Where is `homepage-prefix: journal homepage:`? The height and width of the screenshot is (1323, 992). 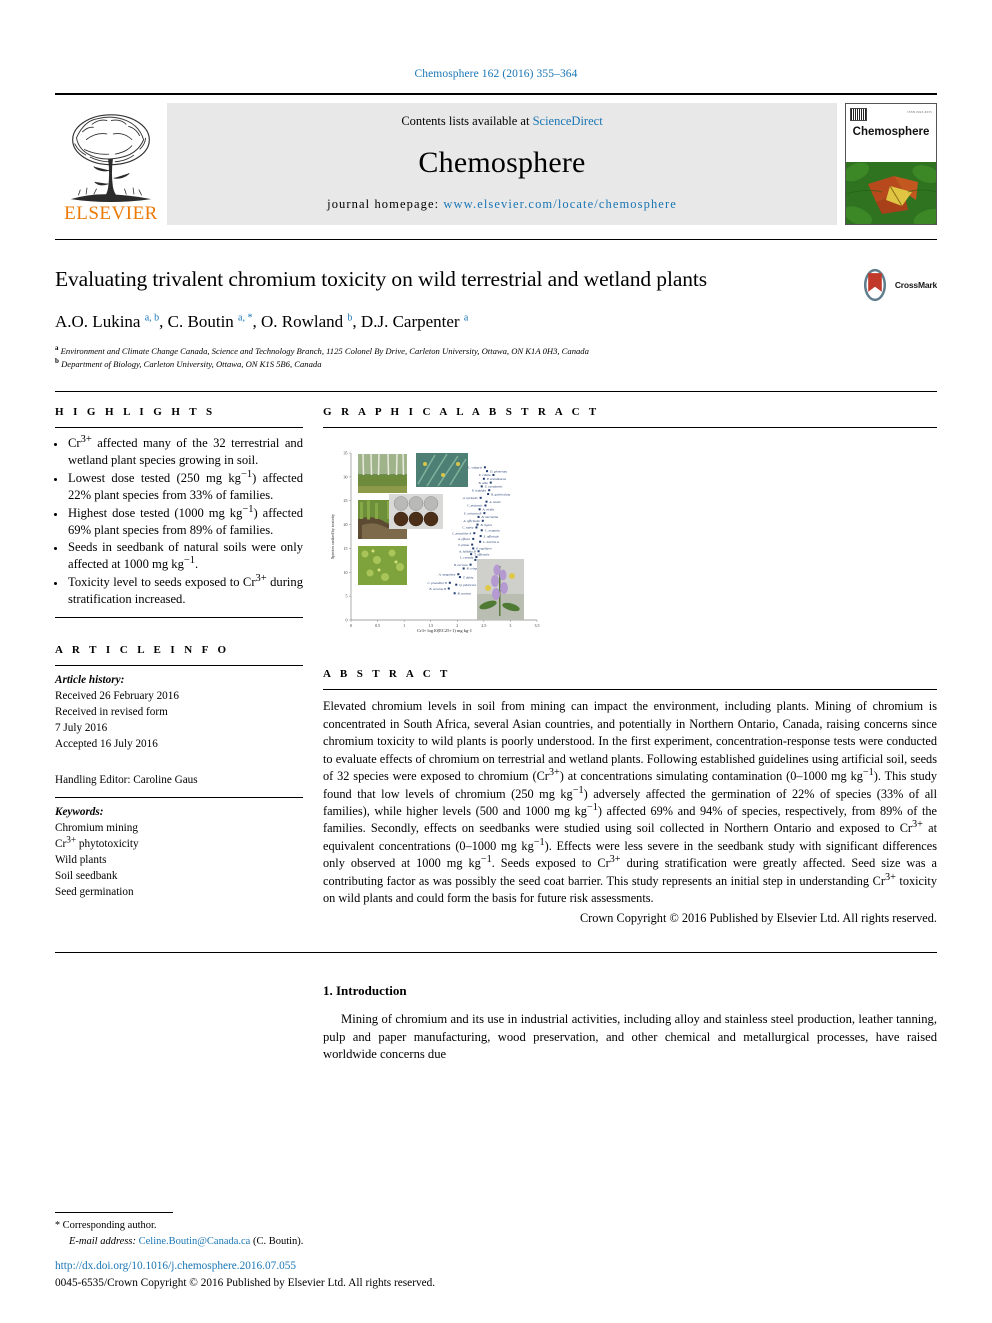
homepage-prefix: journal homepage: is located at coordinates (385, 204).